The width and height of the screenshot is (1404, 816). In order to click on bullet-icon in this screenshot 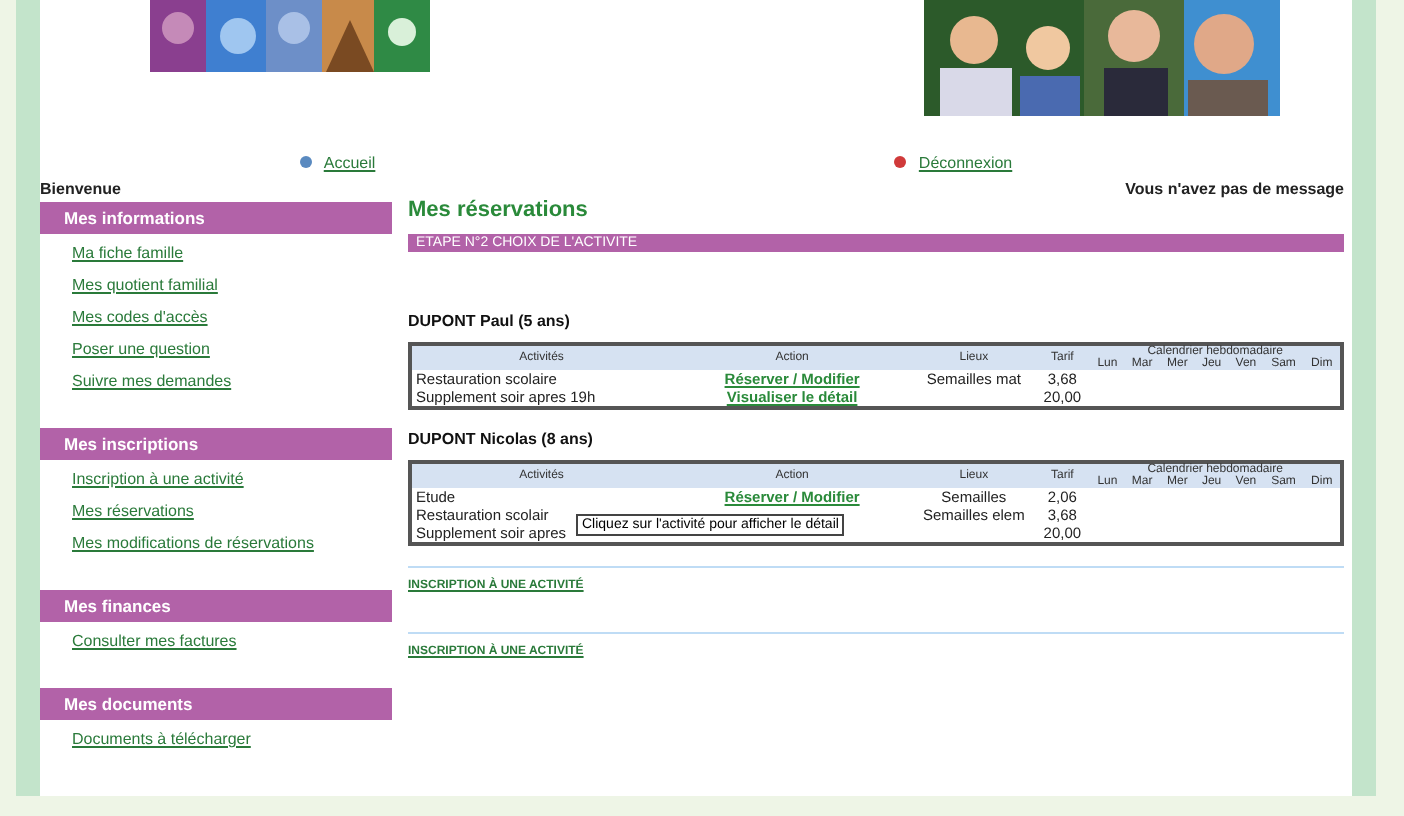, I will do `click(305, 162)`.